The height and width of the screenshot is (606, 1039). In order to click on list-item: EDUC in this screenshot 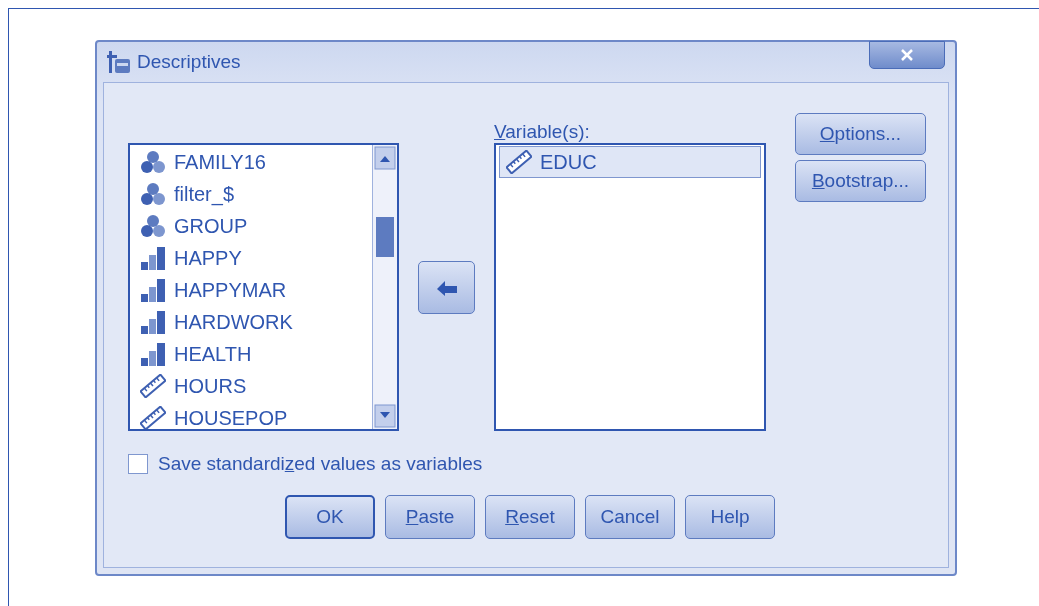, I will do `click(630, 162)`.